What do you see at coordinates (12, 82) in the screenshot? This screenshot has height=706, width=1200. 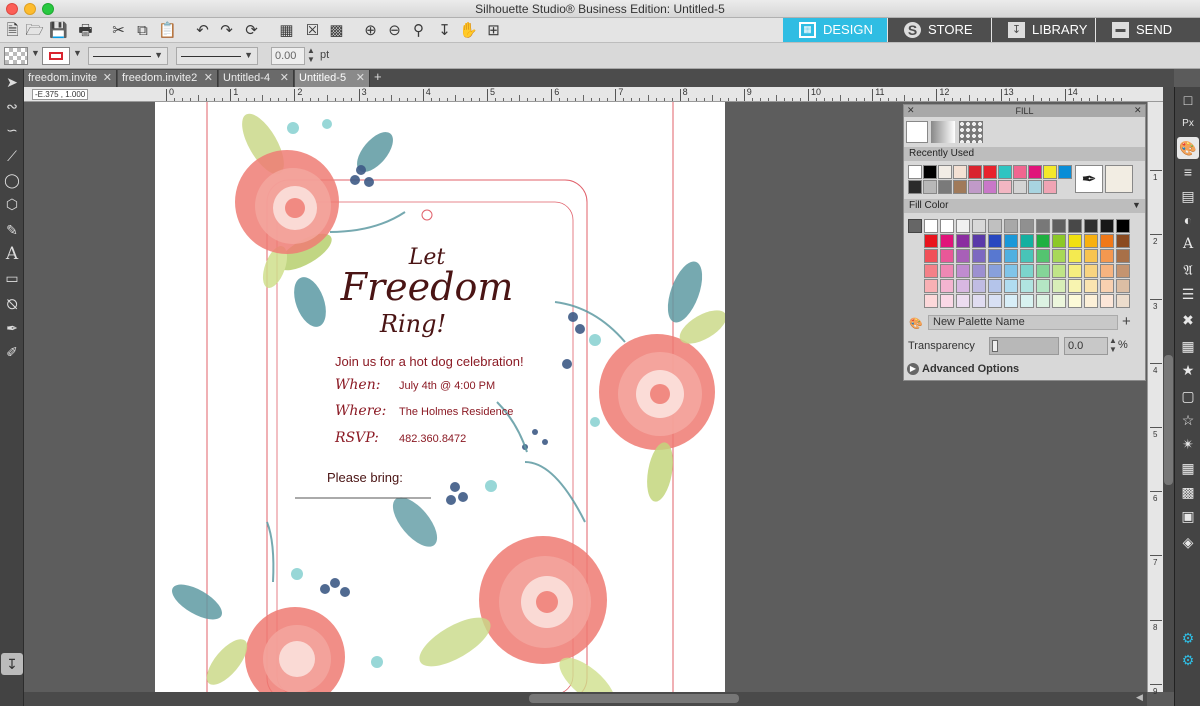 I see `select-arrow-icon: ➤` at bounding box center [12, 82].